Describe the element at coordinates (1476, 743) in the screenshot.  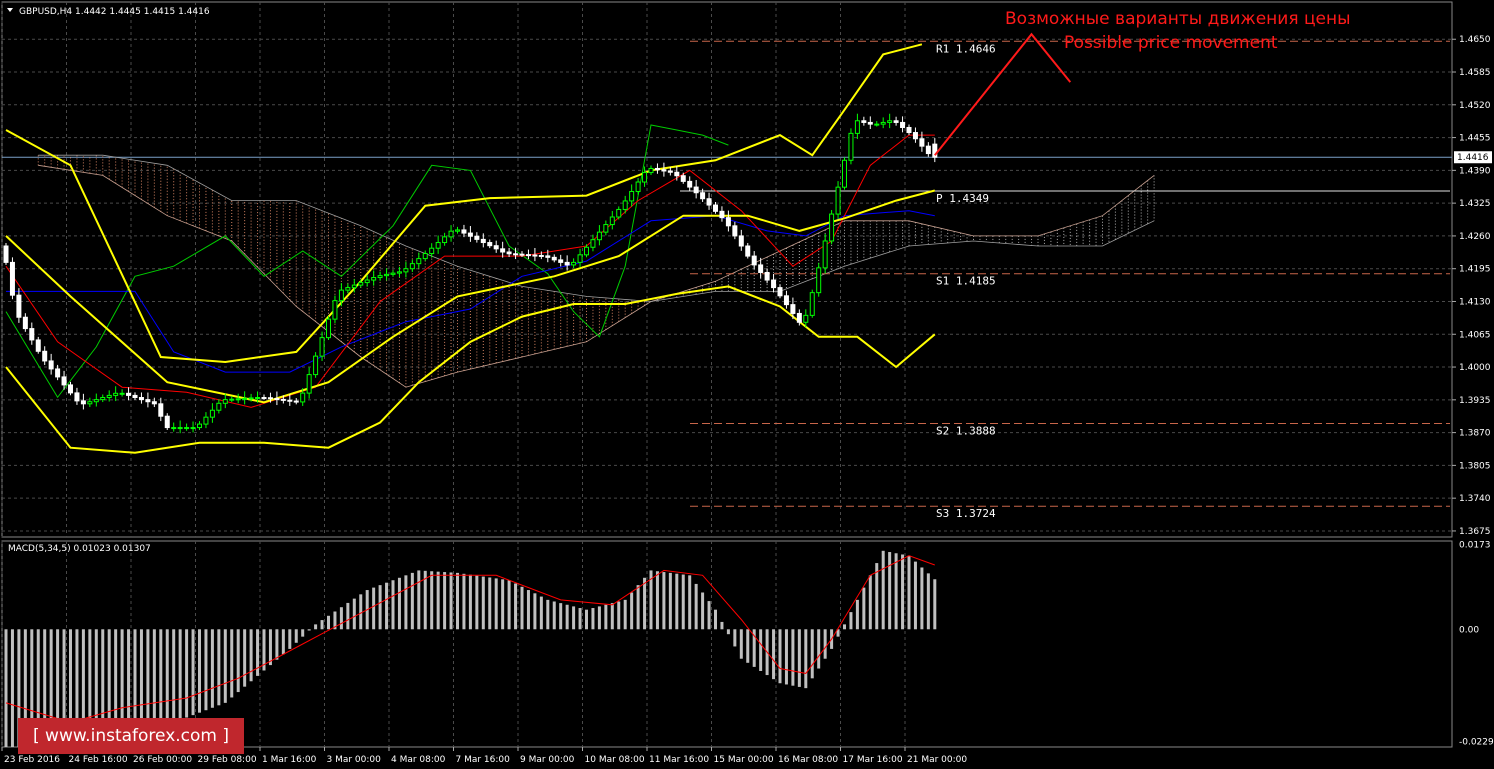
I see `macd-tick-label: -0.02292` at that location.